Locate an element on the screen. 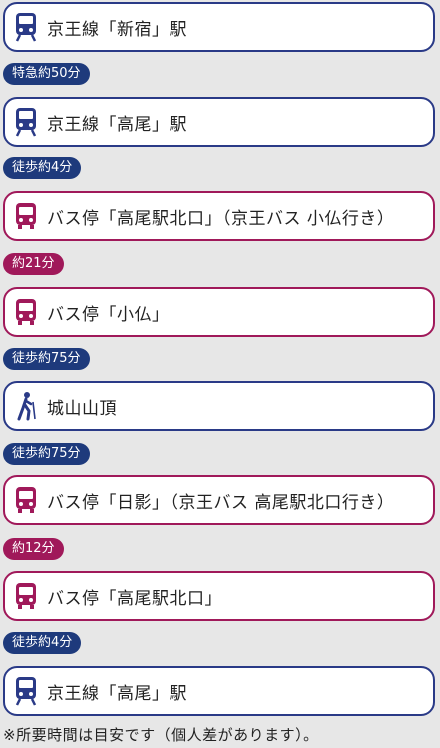 The width and height of the screenshot is (440, 748). stop-name: 城山山頂 is located at coordinates (82, 408).